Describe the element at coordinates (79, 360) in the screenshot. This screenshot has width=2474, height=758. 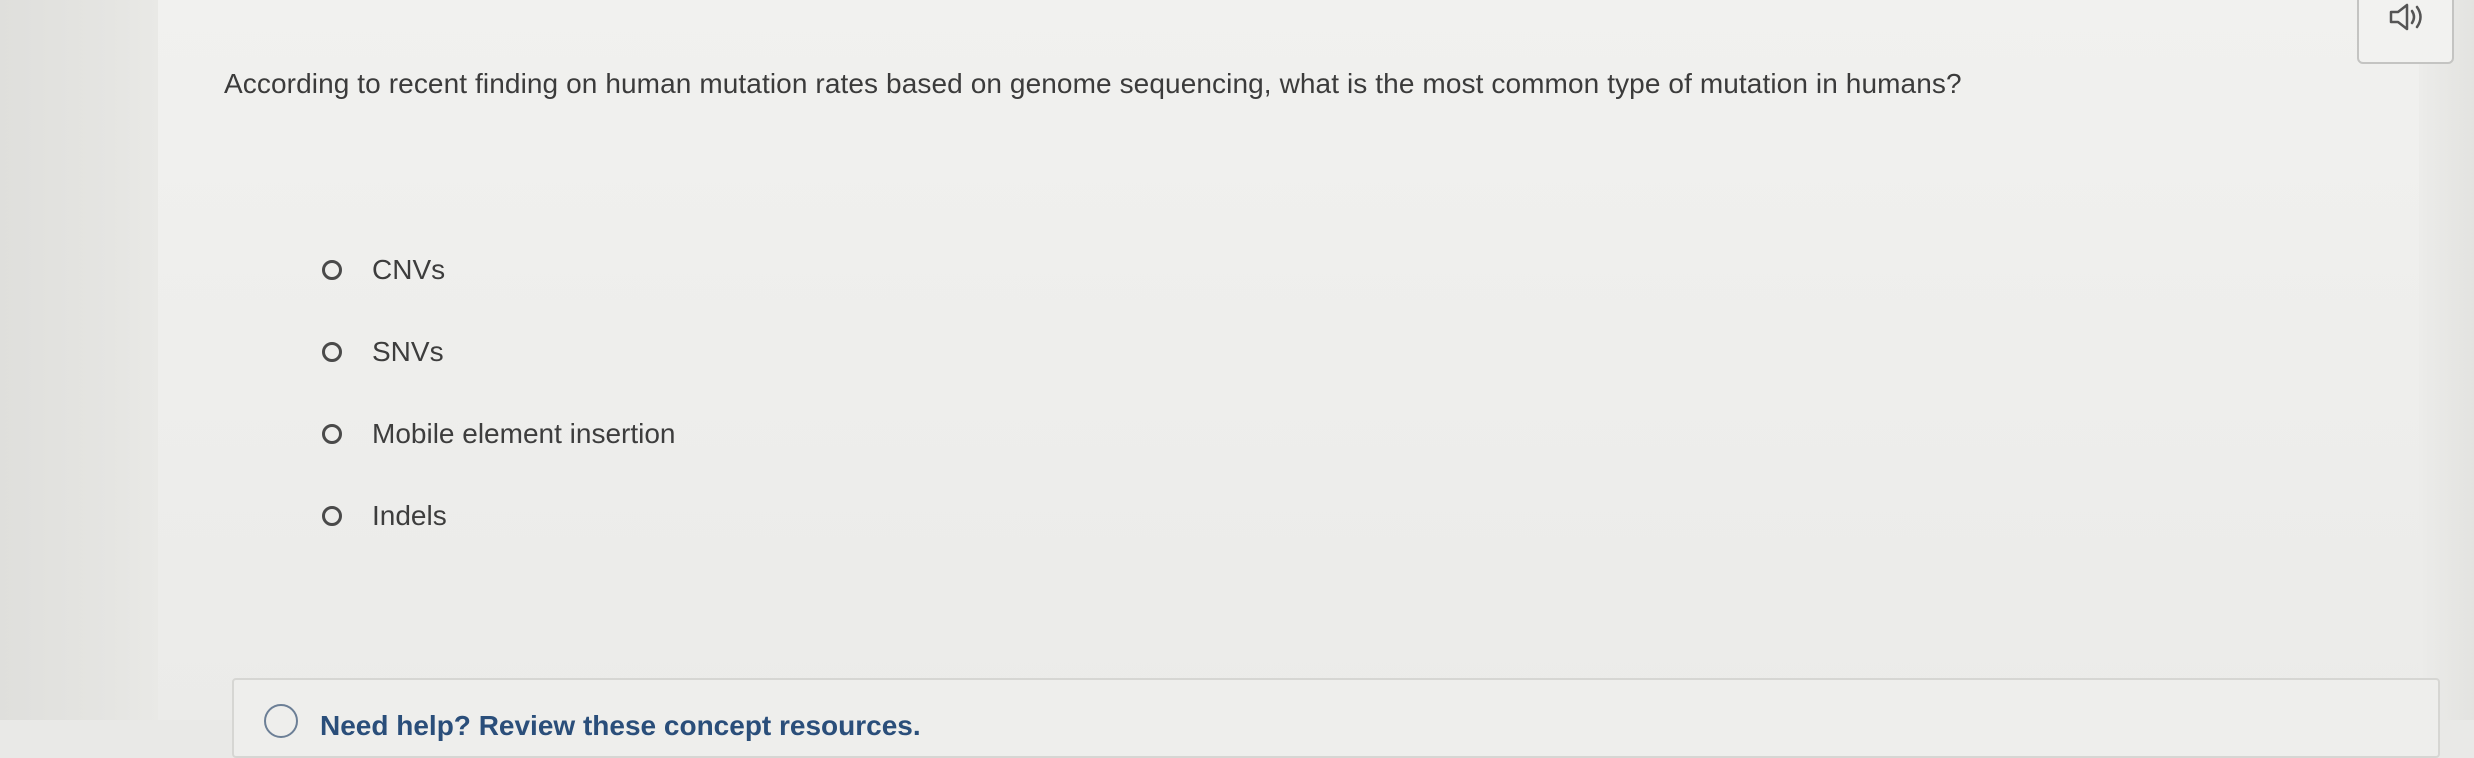
I see `left-margin` at that location.